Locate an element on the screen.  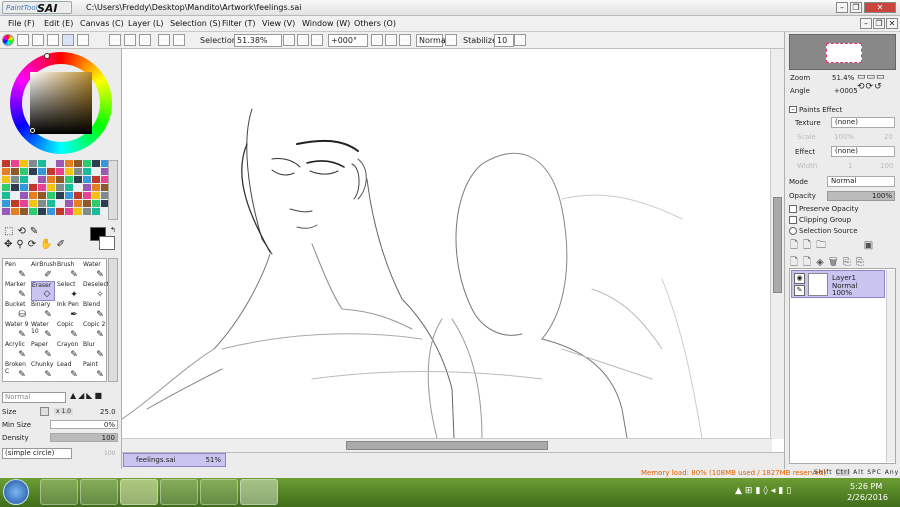
system-tray-icons: ▲⊞▮◊◂▮▯ is located at coordinates (764, 491).